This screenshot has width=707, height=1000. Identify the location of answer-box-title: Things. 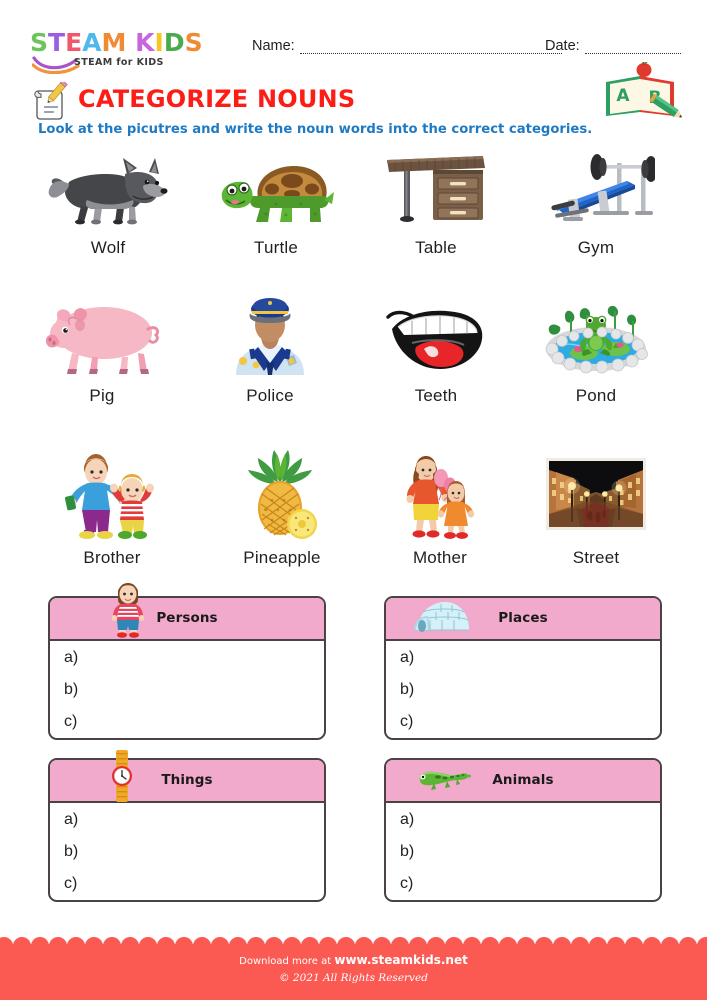
(187, 780).